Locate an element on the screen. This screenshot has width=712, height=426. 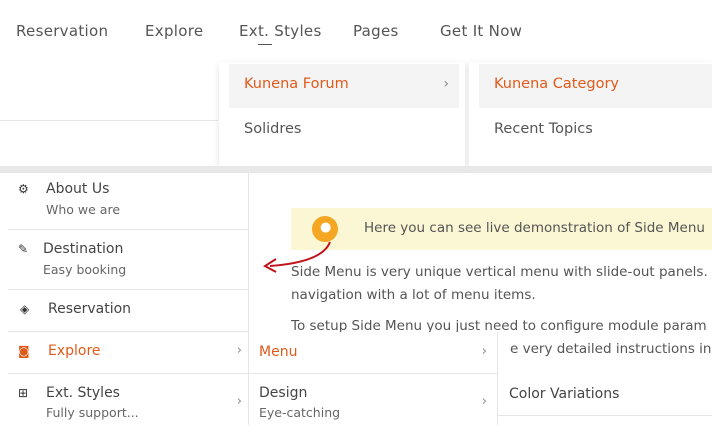
pin-icon: ✎ is located at coordinates (23, 249).